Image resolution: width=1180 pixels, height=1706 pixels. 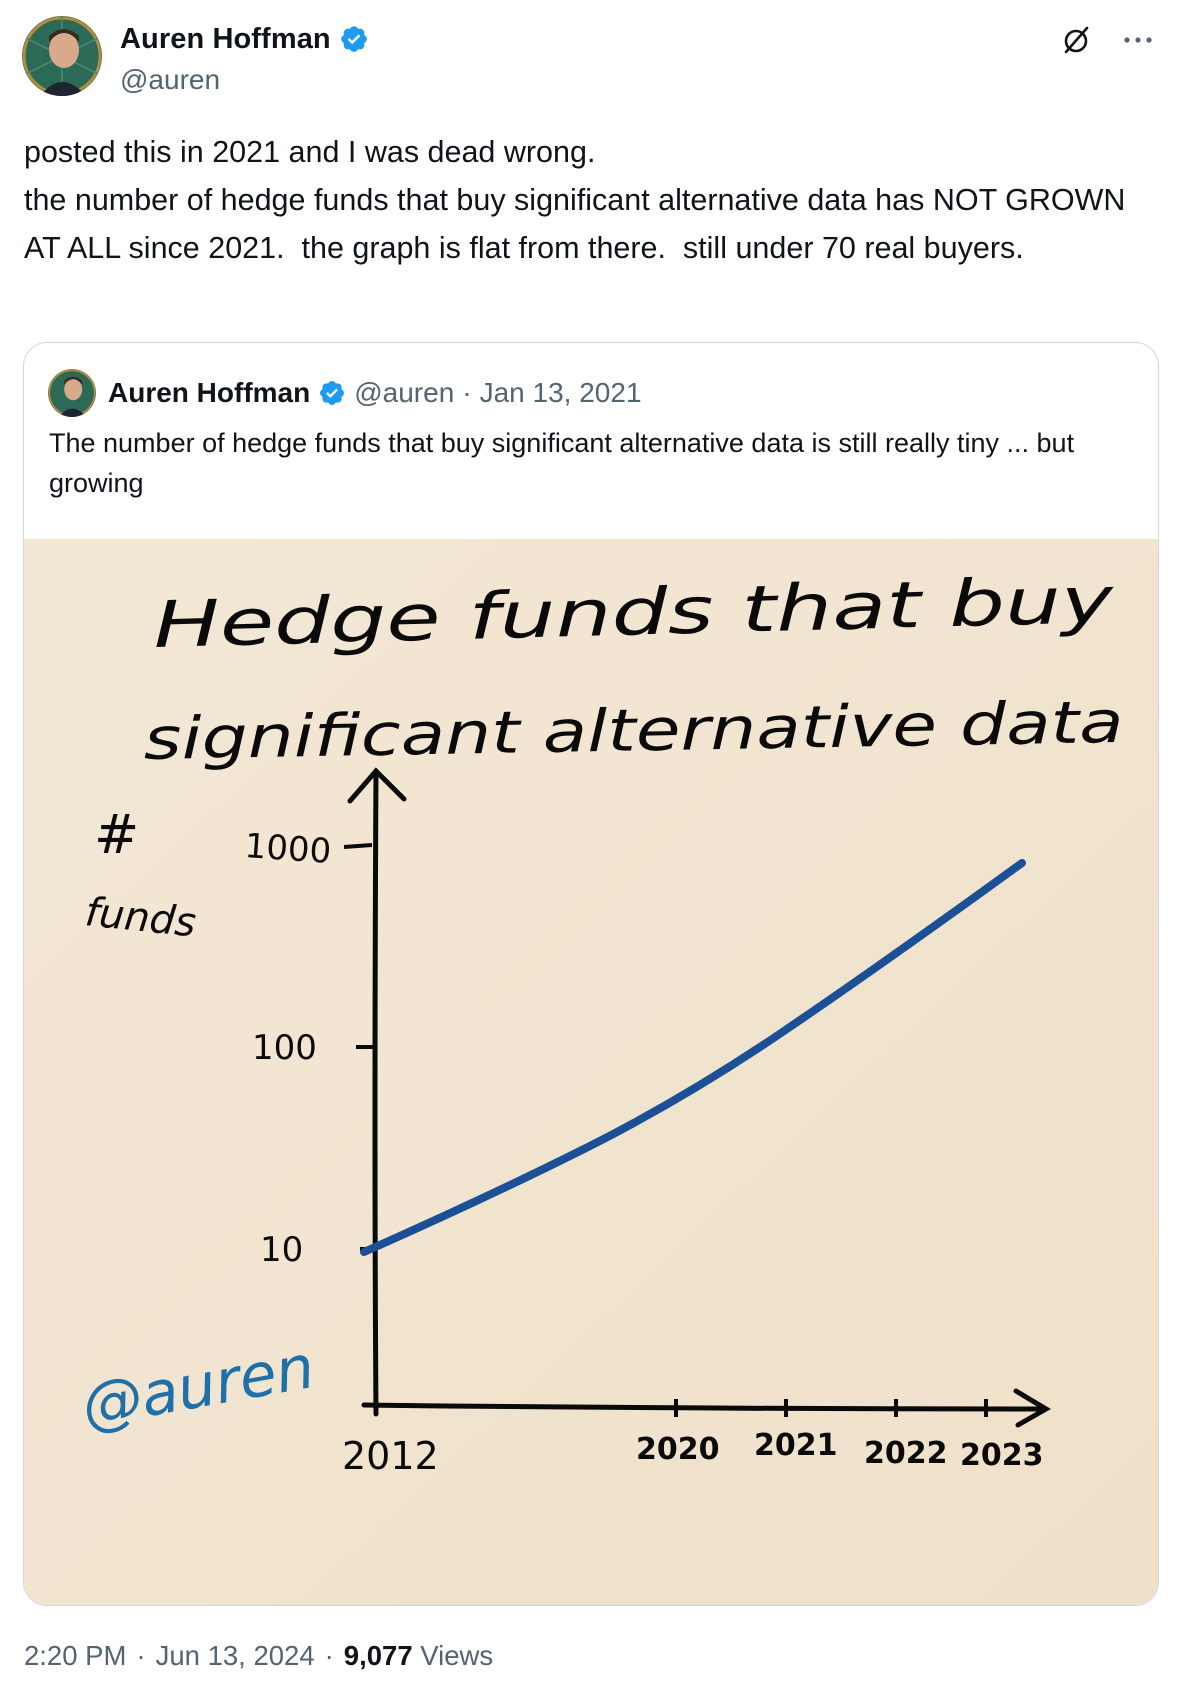 I want to click on author-avatar, so click(x=62, y=56).